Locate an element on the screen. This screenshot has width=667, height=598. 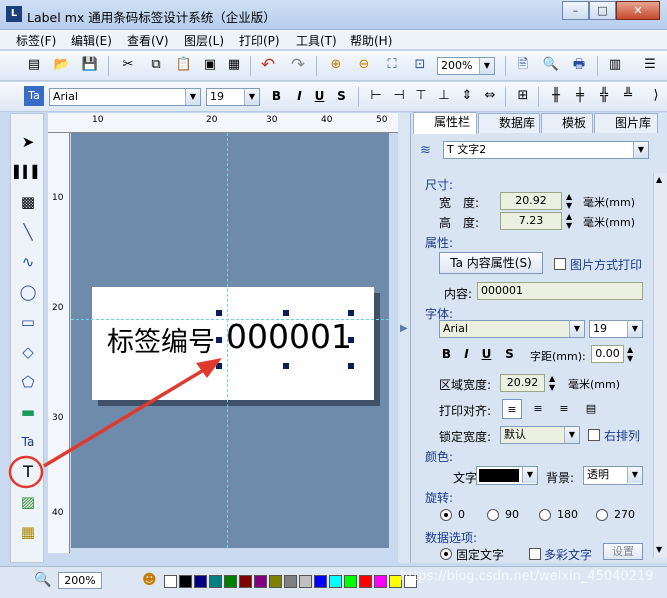
panel-font-size-select: 19 ▼ is located at coordinates (616, 329).